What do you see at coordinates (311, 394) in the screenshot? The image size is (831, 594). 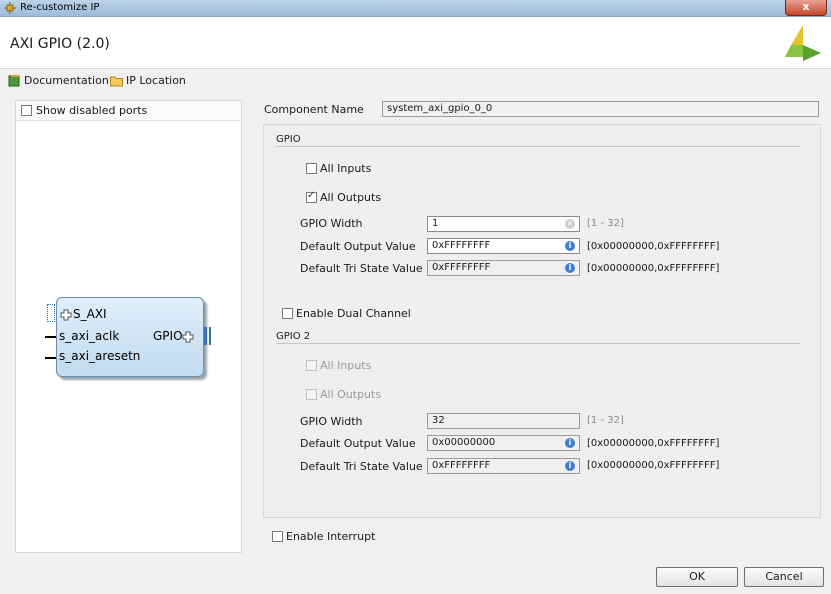 I see `gpio2-all-outputs-checkbox` at bounding box center [311, 394].